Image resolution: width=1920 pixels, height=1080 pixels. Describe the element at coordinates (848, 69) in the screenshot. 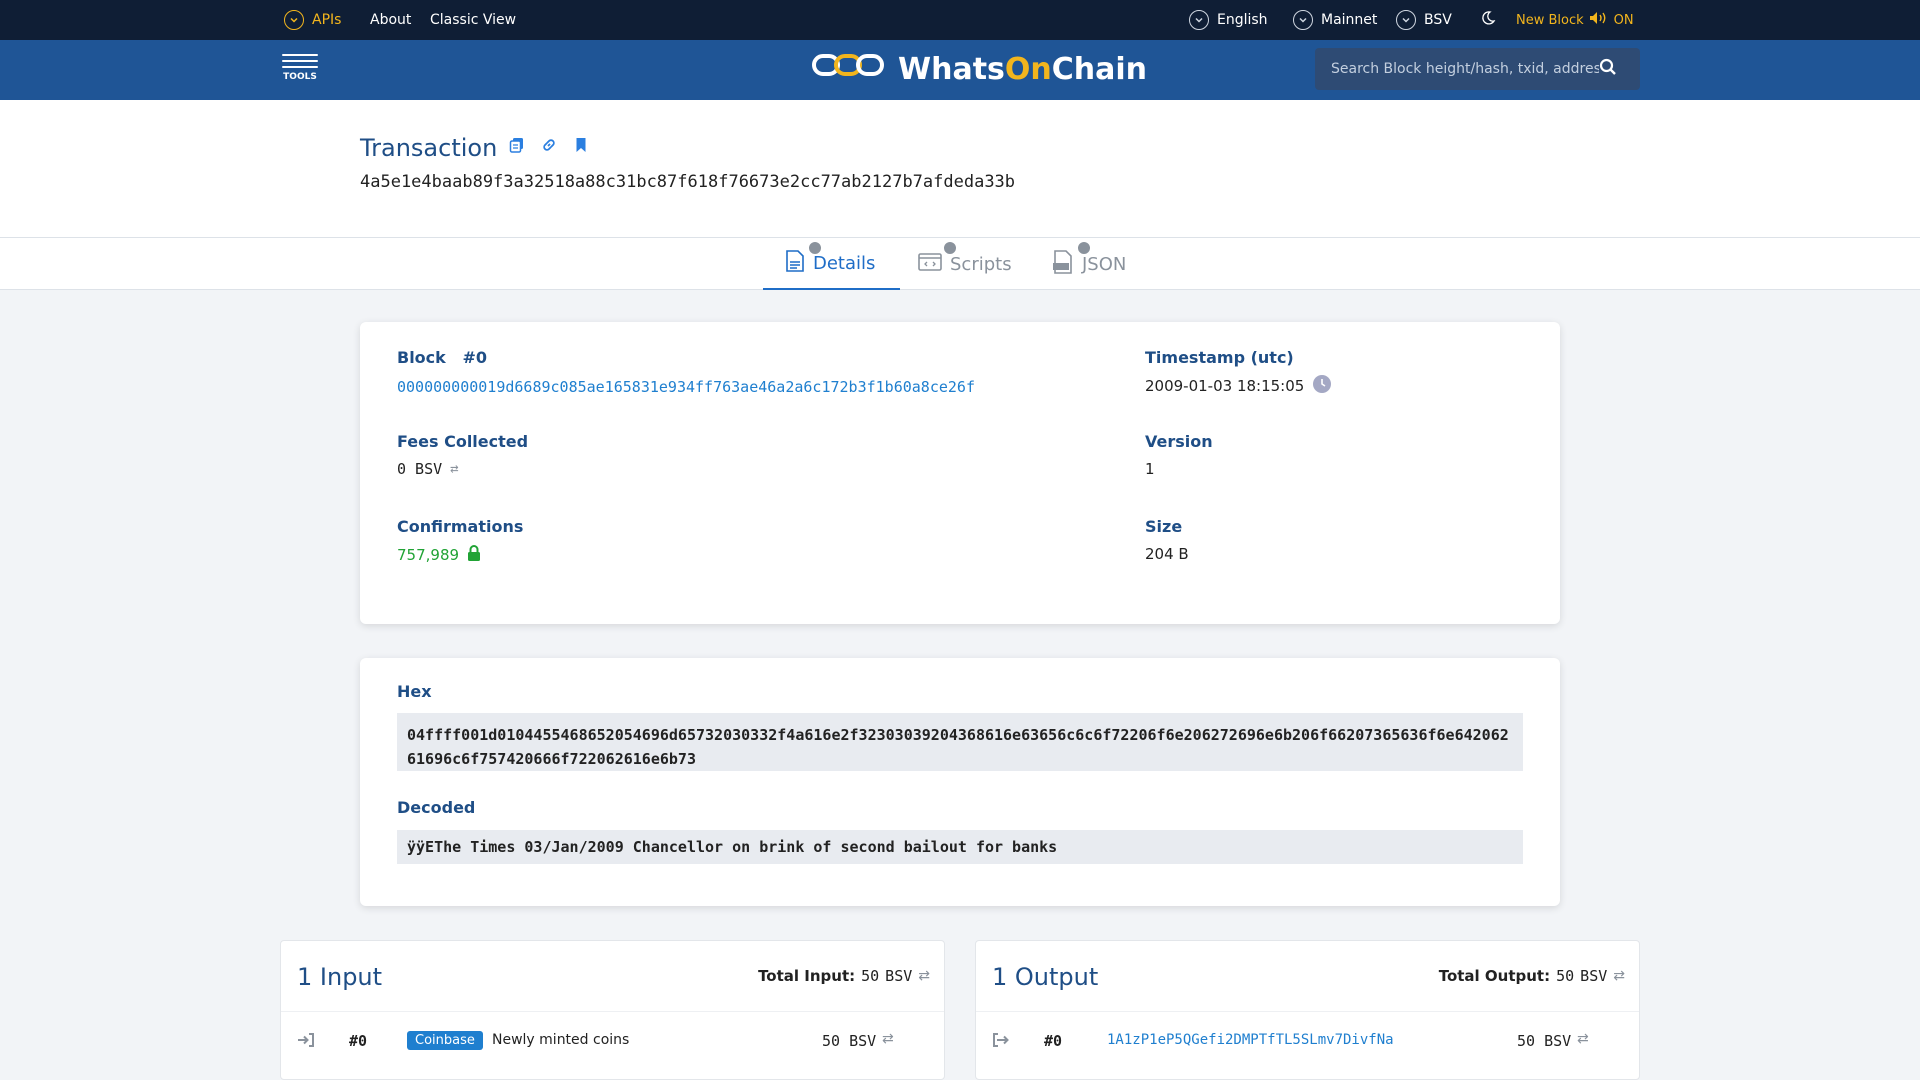

I see `chain-logo-icon` at that location.